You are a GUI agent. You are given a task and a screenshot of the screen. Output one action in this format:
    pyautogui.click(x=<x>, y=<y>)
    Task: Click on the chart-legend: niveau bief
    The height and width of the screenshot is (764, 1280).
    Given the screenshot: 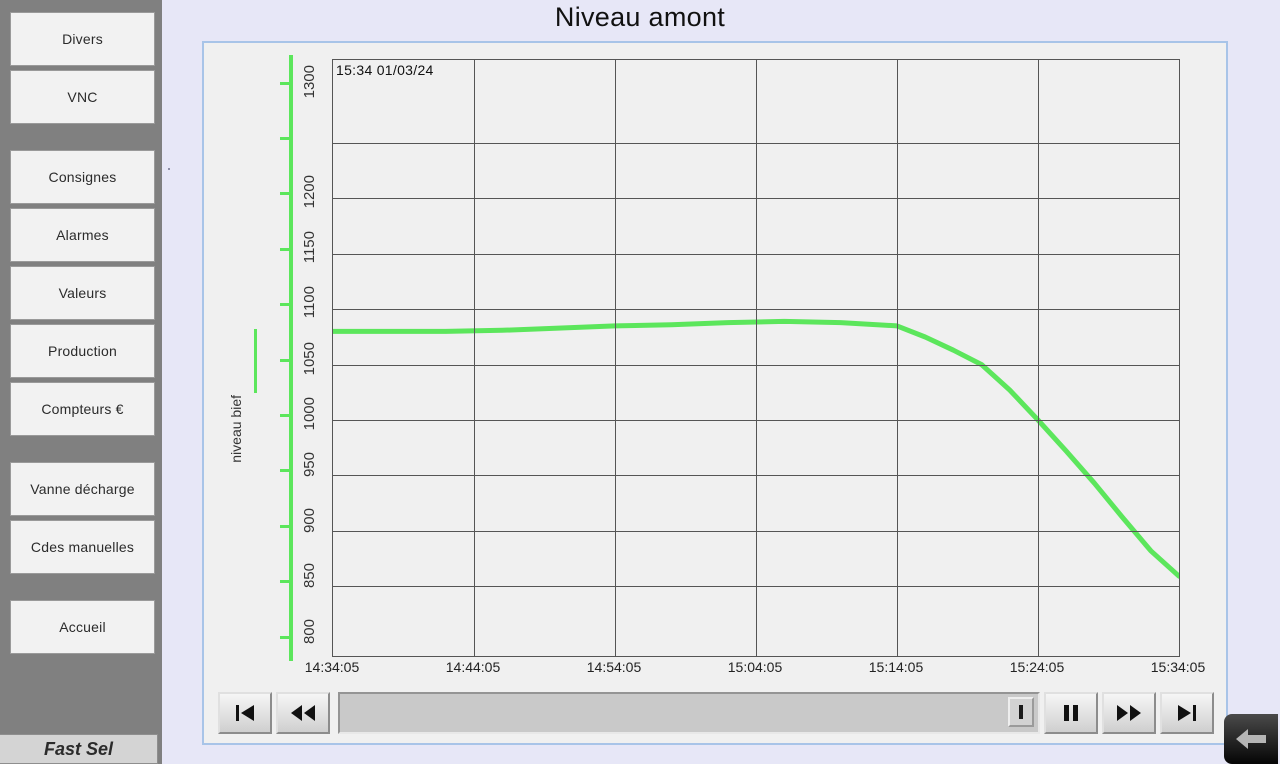 What is the action you would take?
    pyautogui.click(x=250, y=408)
    